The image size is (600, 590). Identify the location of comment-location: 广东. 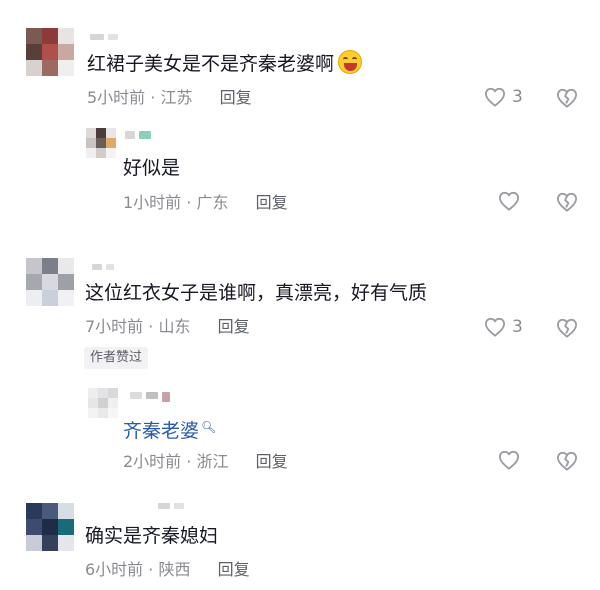
(212, 202).